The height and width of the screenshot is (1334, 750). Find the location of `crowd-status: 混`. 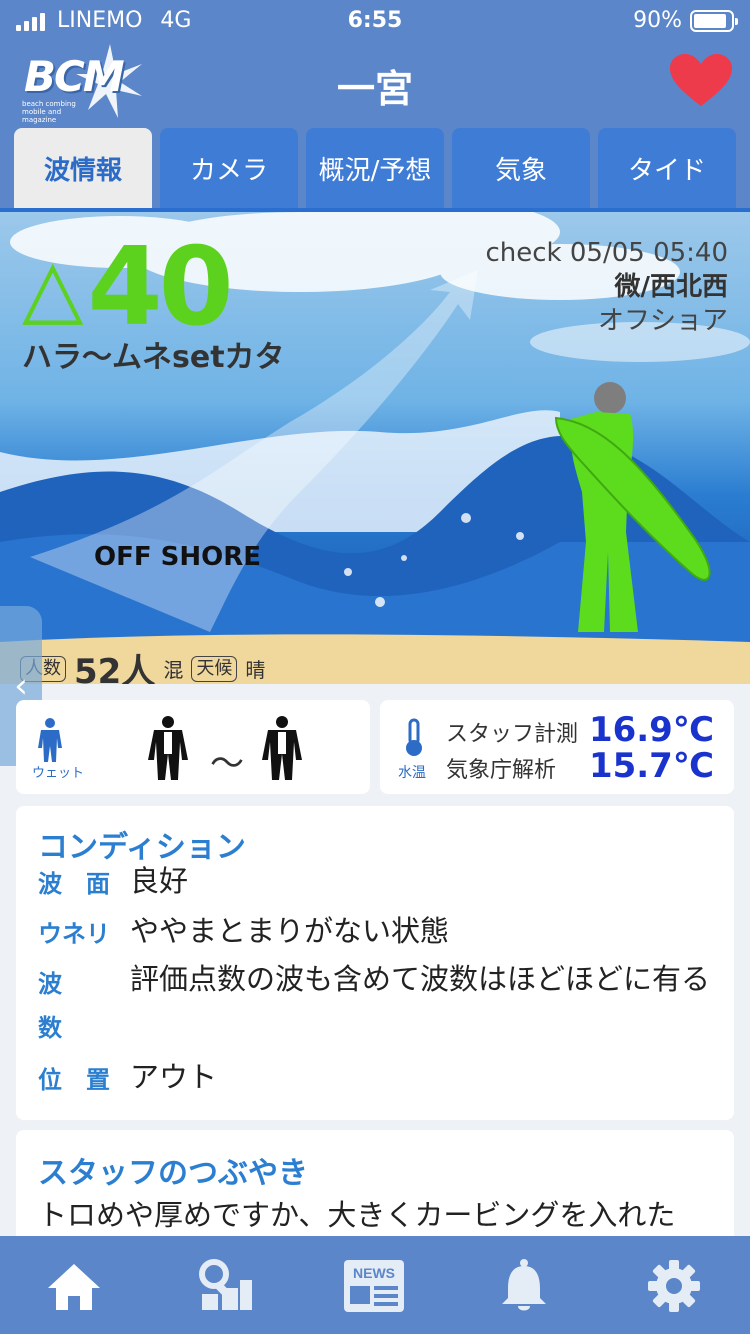

crowd-status: 混 is located at coordinates (173, 670).